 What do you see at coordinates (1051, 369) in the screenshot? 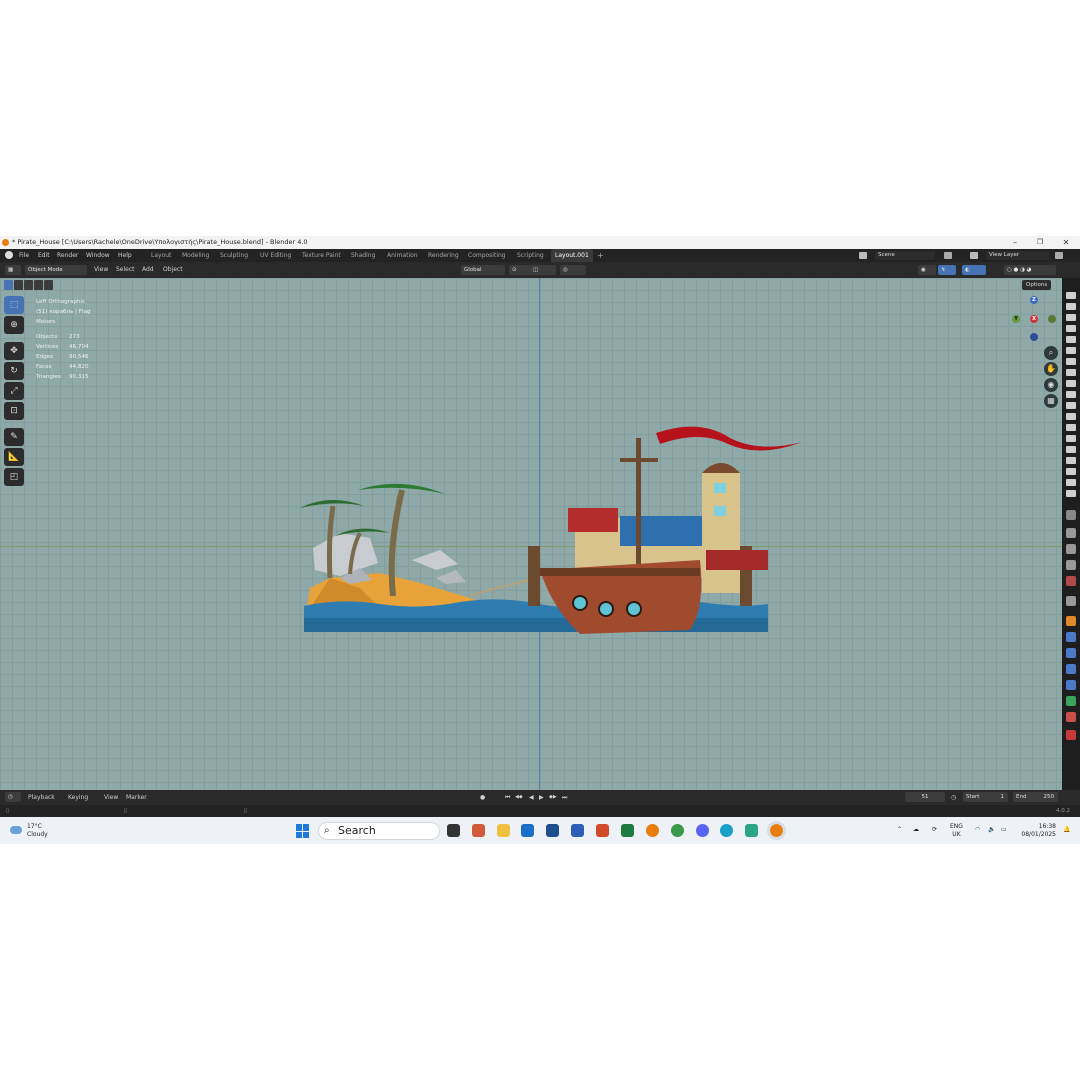
I see `pan-hand-icon: ✋` at bounding box center [1051, 369].